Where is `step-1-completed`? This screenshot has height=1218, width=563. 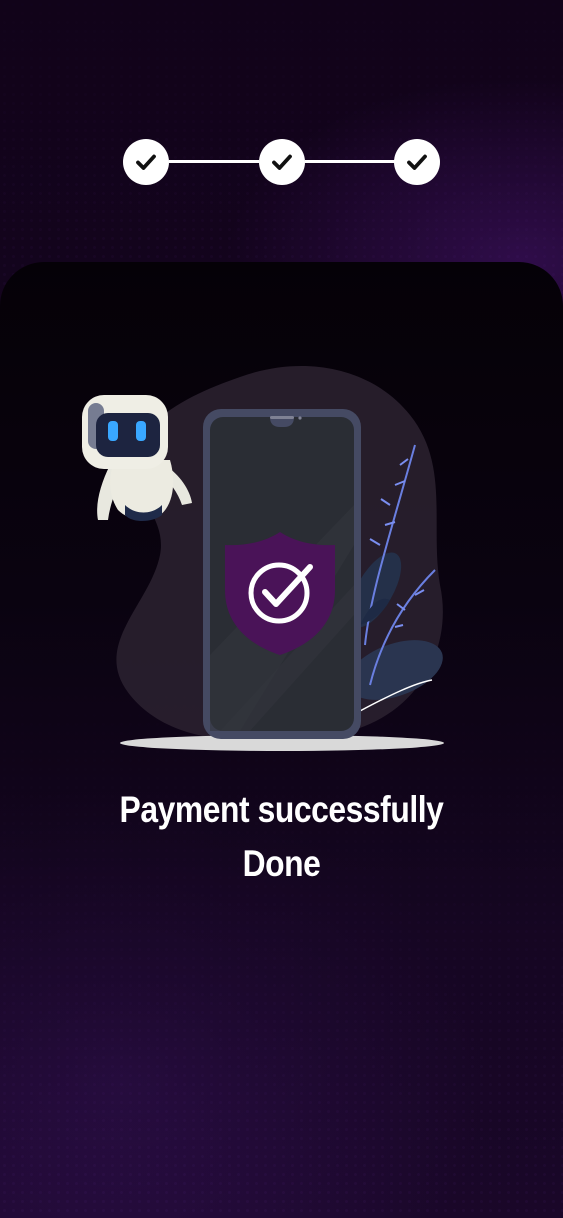
step-1-completed is located at coordinates (146, 162).